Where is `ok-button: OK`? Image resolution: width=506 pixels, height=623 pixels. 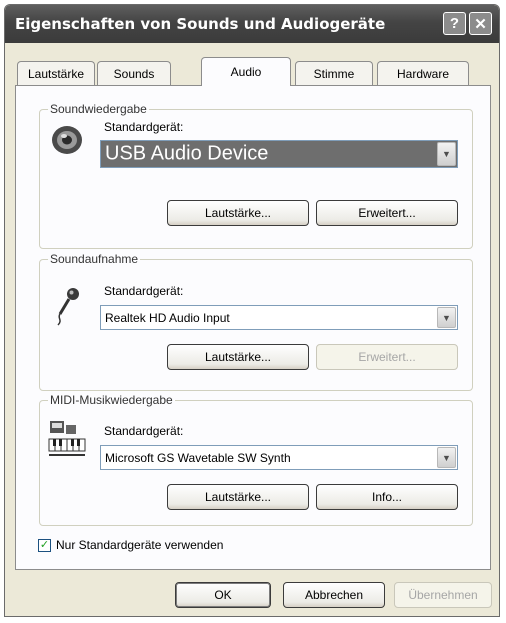
ok-button: OK is located at coordinates (223, 595).